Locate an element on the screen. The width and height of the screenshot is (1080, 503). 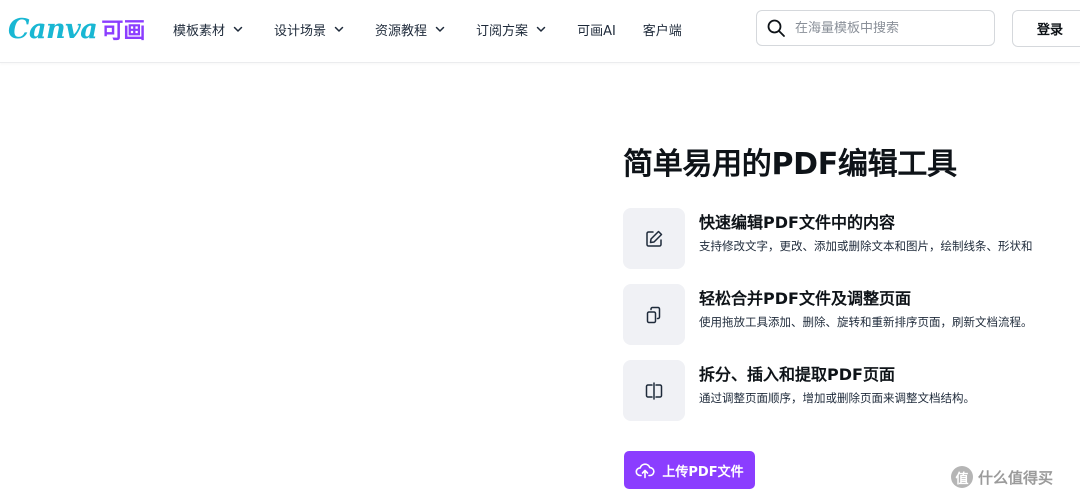
nav-label: 资源教程 is located at coordinates (401, 31).